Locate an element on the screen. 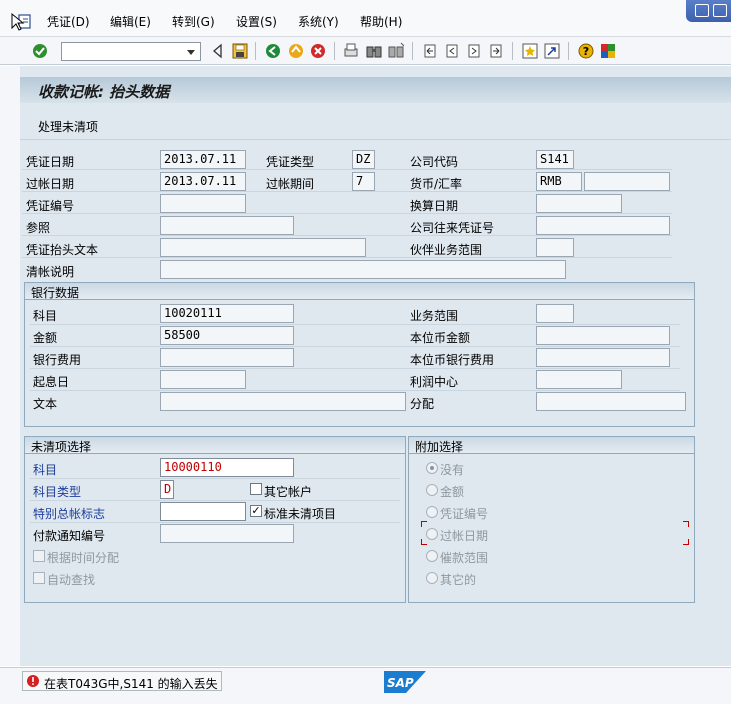 The image size is (731, 704). value-date-field is located at coordinates (203, 379).